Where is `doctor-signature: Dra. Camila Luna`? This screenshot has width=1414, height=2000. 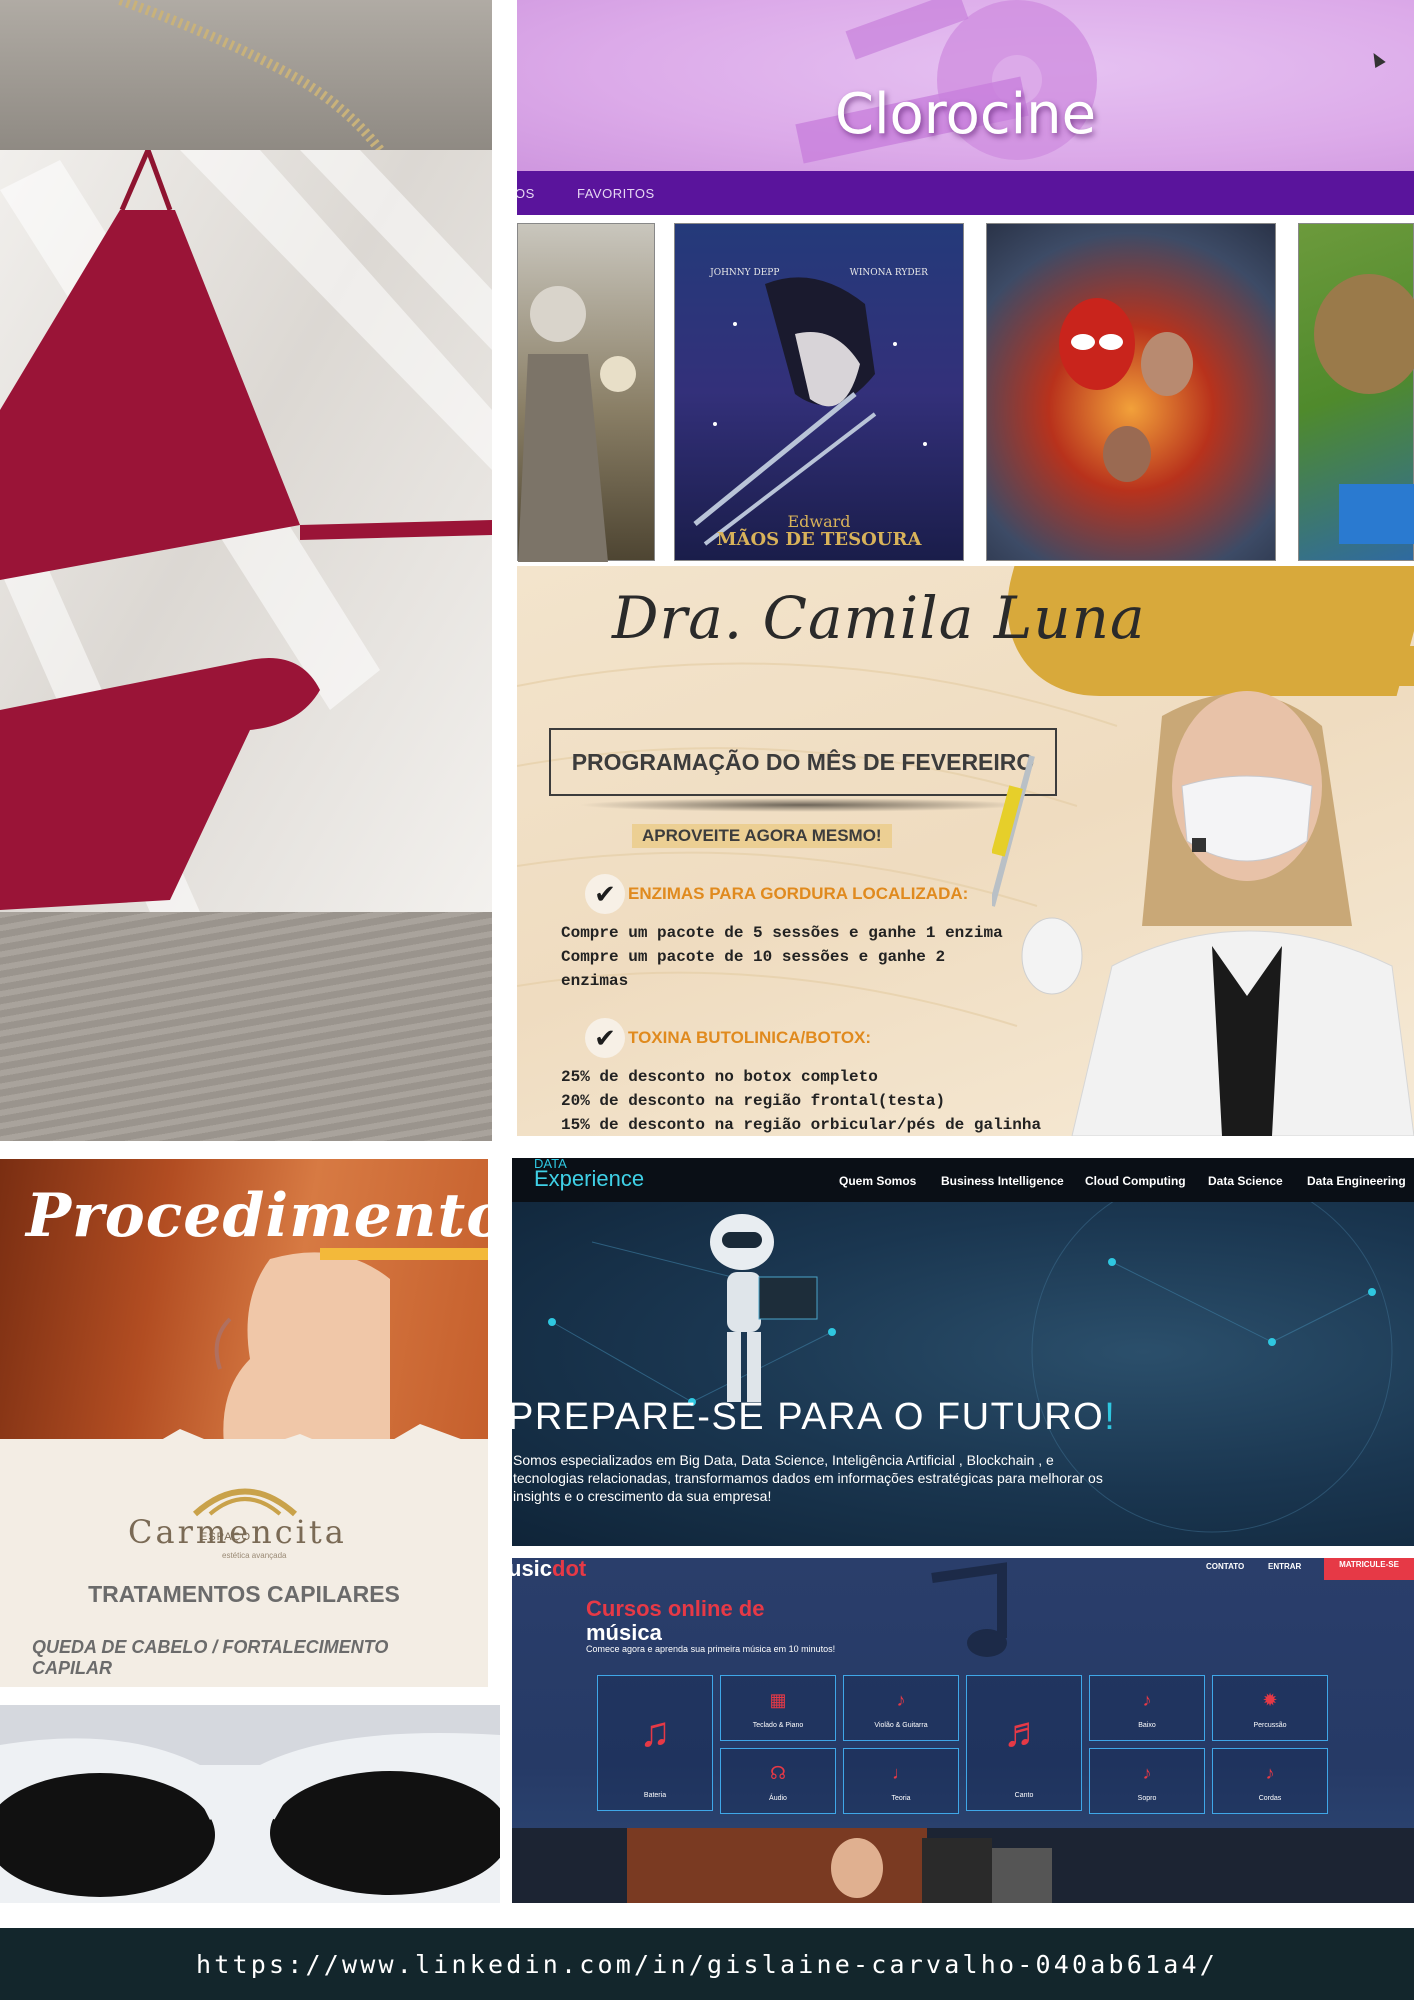
doctor-signature: Dra. Camila Luna is located at coordinates (879, 618).